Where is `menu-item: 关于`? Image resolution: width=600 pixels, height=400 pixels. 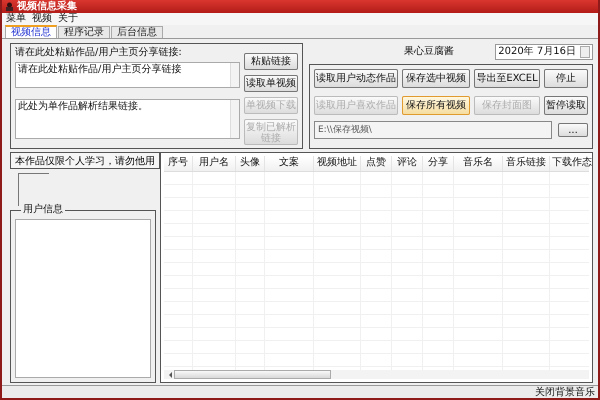 menu-item: 关于 is located at coordinates (68, 19).